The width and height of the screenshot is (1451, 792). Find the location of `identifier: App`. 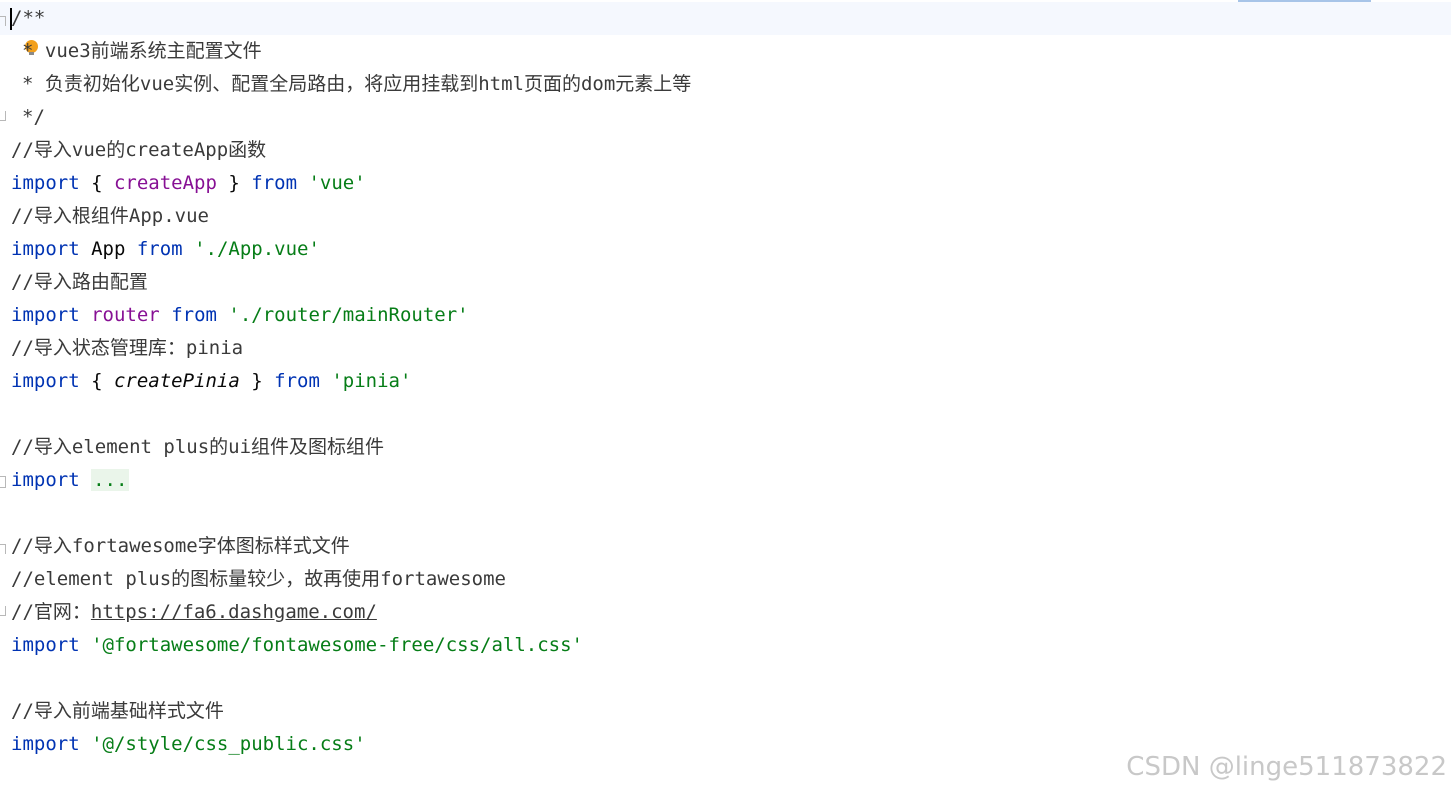

identifier: App is located at coordinates (108, 249).